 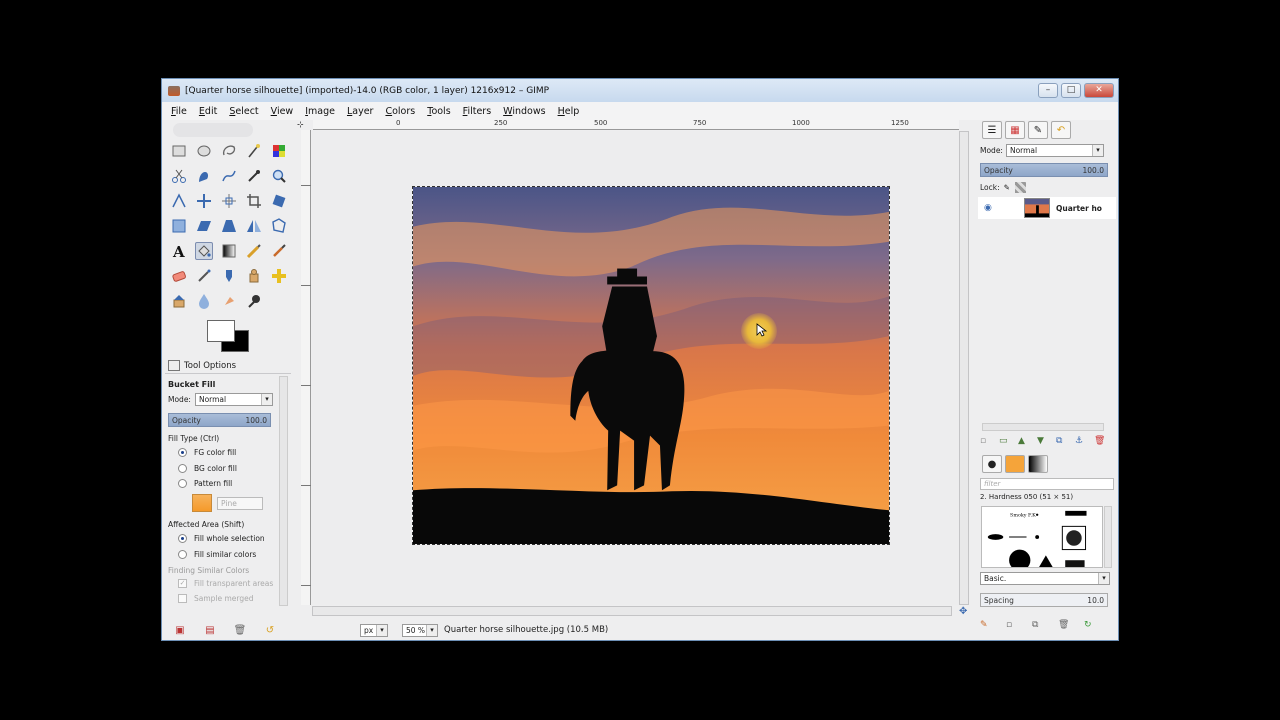 I want to click on refresh-brushes-icon: ↻, so click(x=1097, y=625).